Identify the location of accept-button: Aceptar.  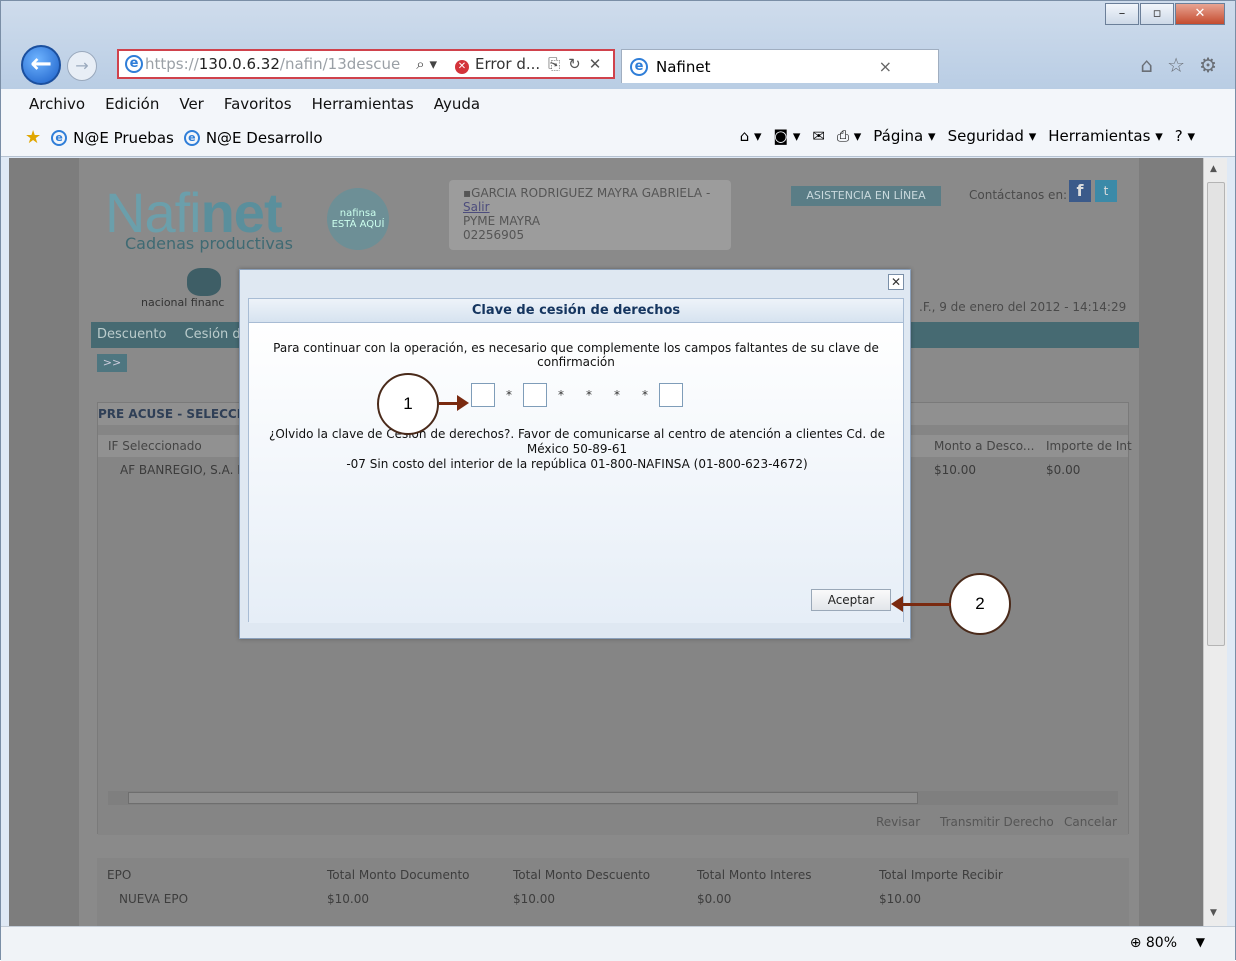
(851, 600).